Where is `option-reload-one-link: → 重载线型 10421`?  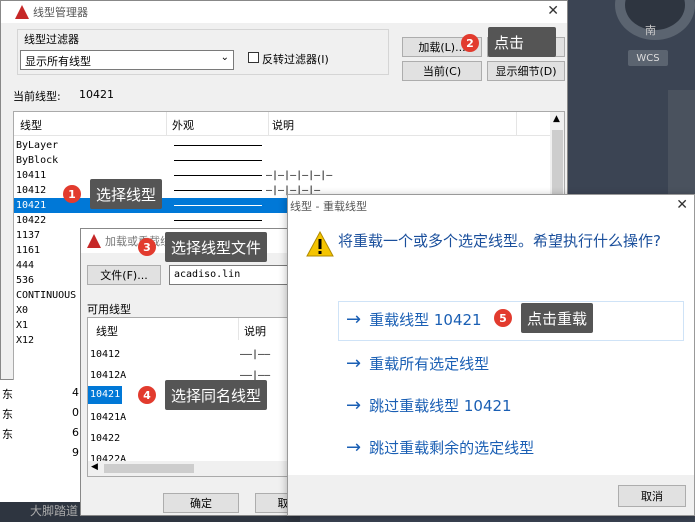 option-reload-one-link: → 重载线型 10421 is located at coordinates (414, 319).